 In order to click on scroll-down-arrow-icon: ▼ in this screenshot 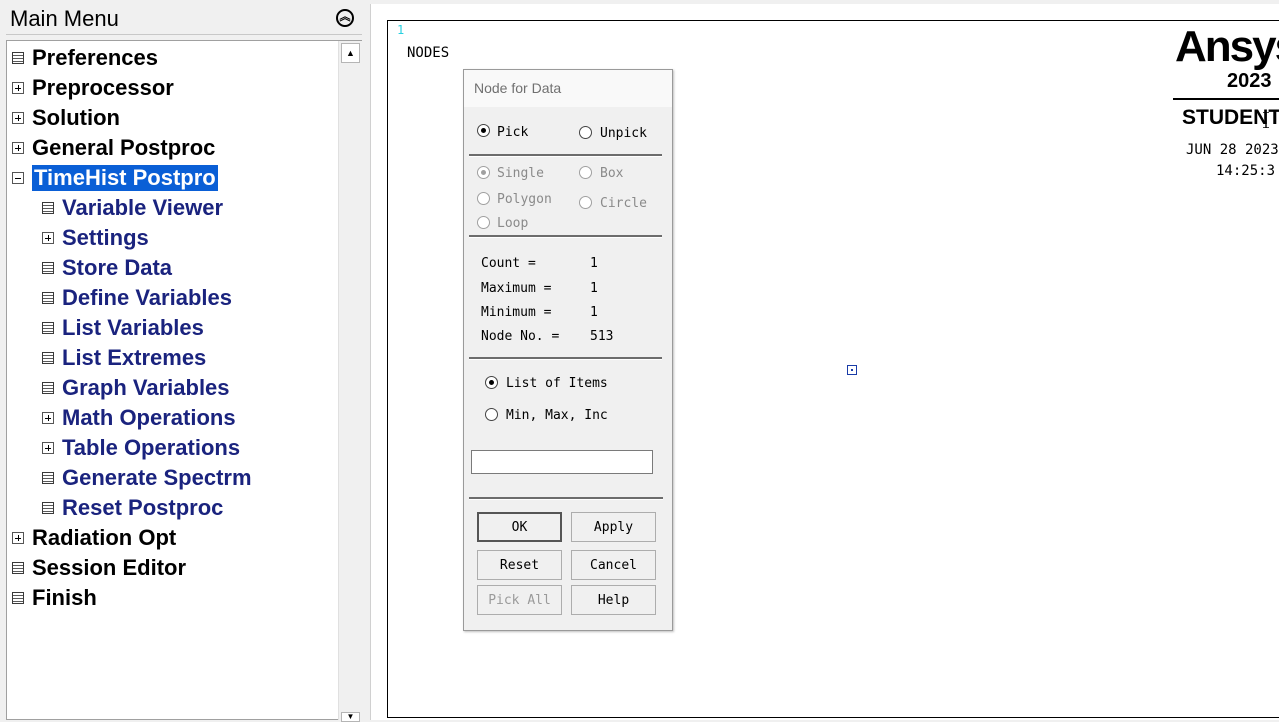, I will do `click(350, 717)`.